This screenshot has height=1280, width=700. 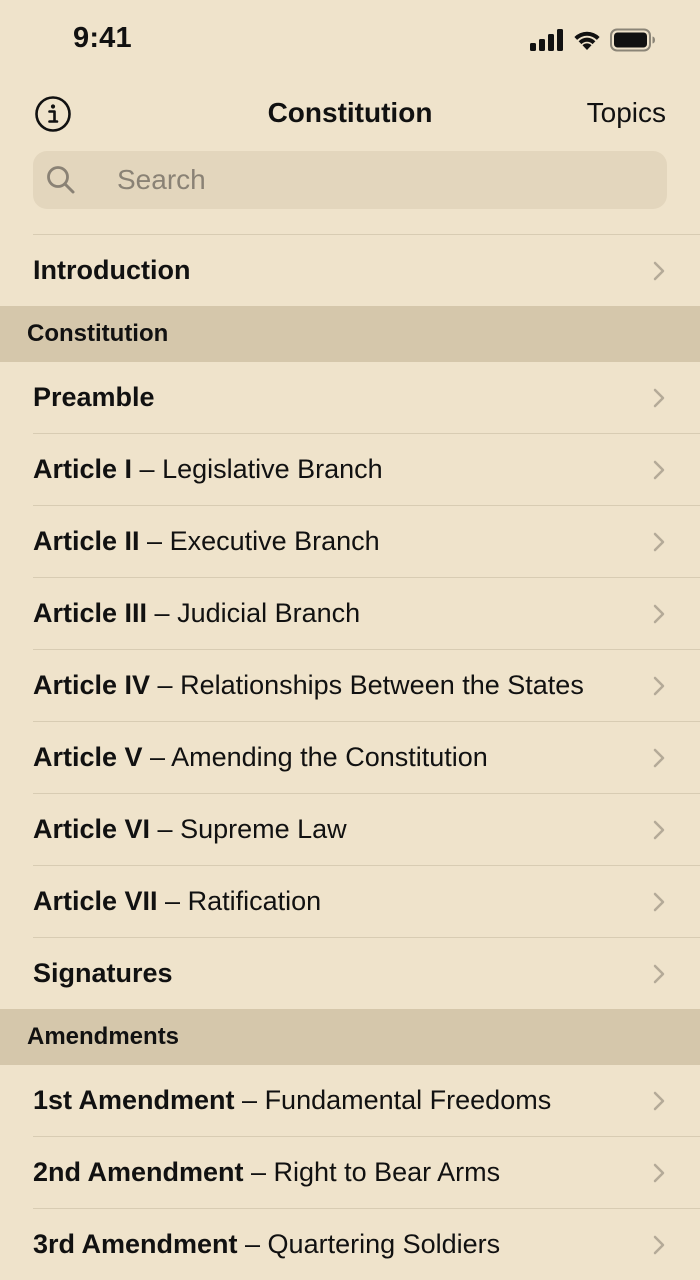 What do you see at coordinates (257, 469) in the screenshot?
I see `list-item-subtitle: – Legislative Branch` at bounding box center [257, 469].